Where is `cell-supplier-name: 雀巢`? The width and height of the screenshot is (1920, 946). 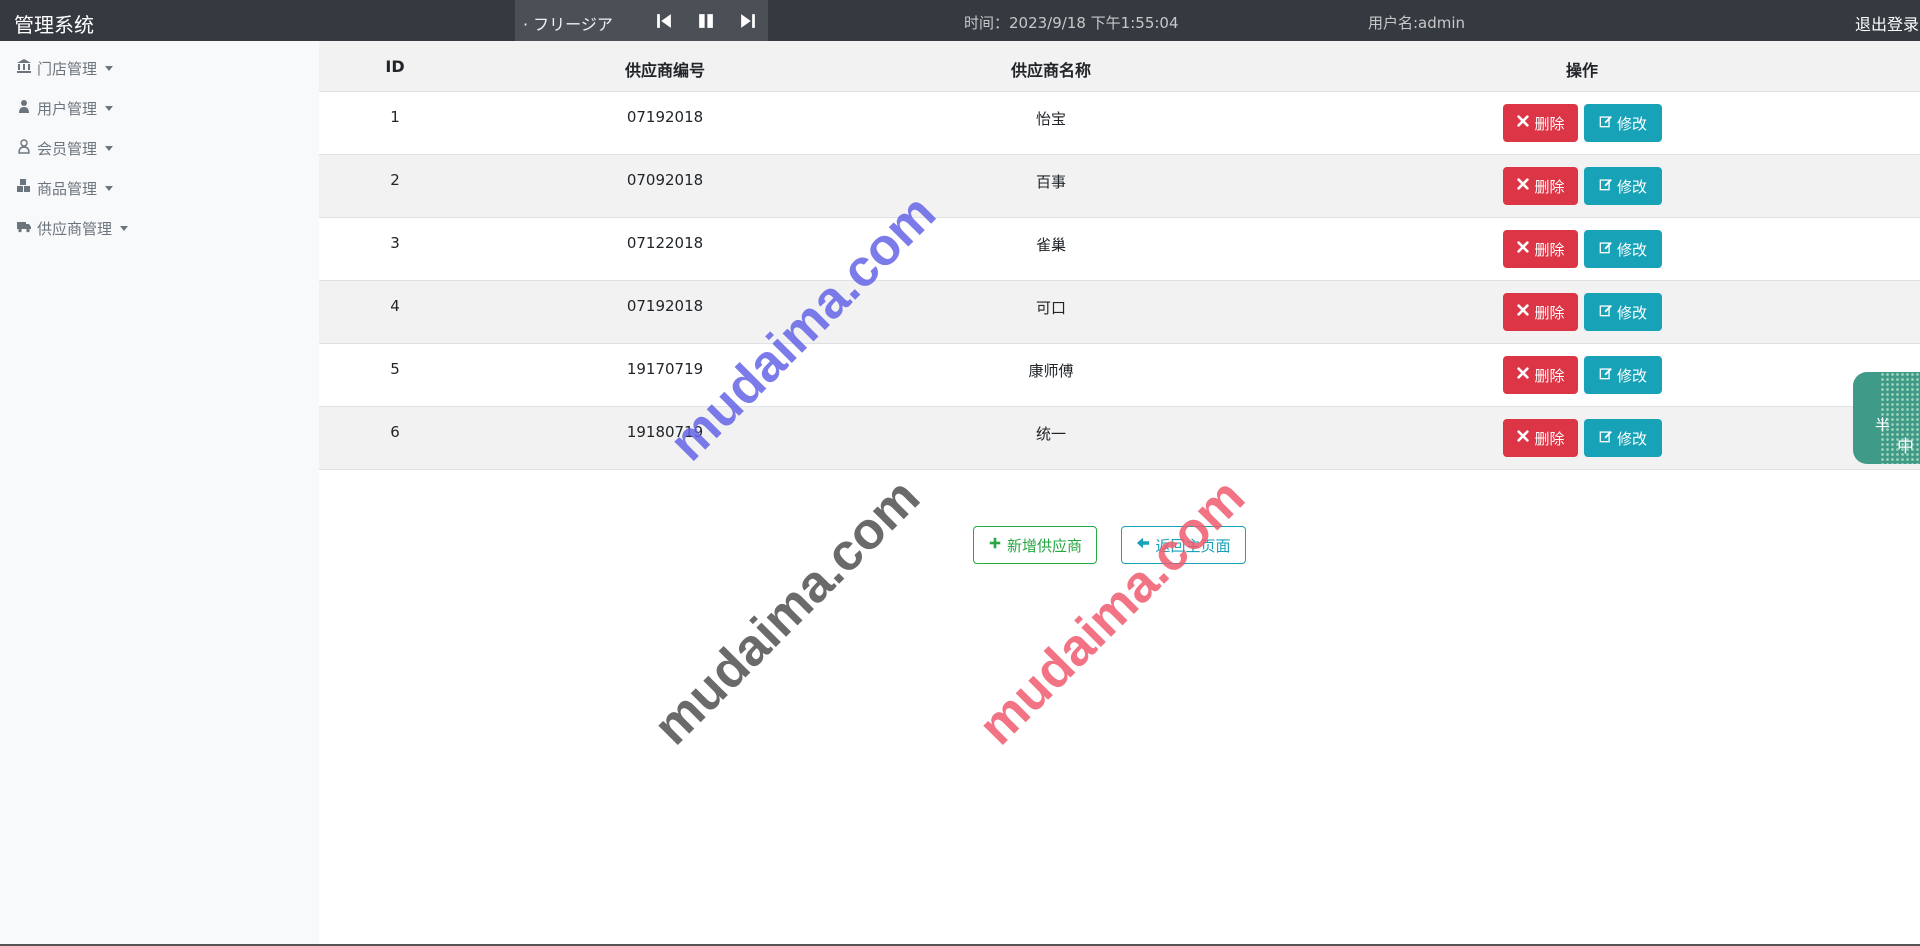
cell-supplier-name: 雀巢 is located at coordinates (1051, 245).